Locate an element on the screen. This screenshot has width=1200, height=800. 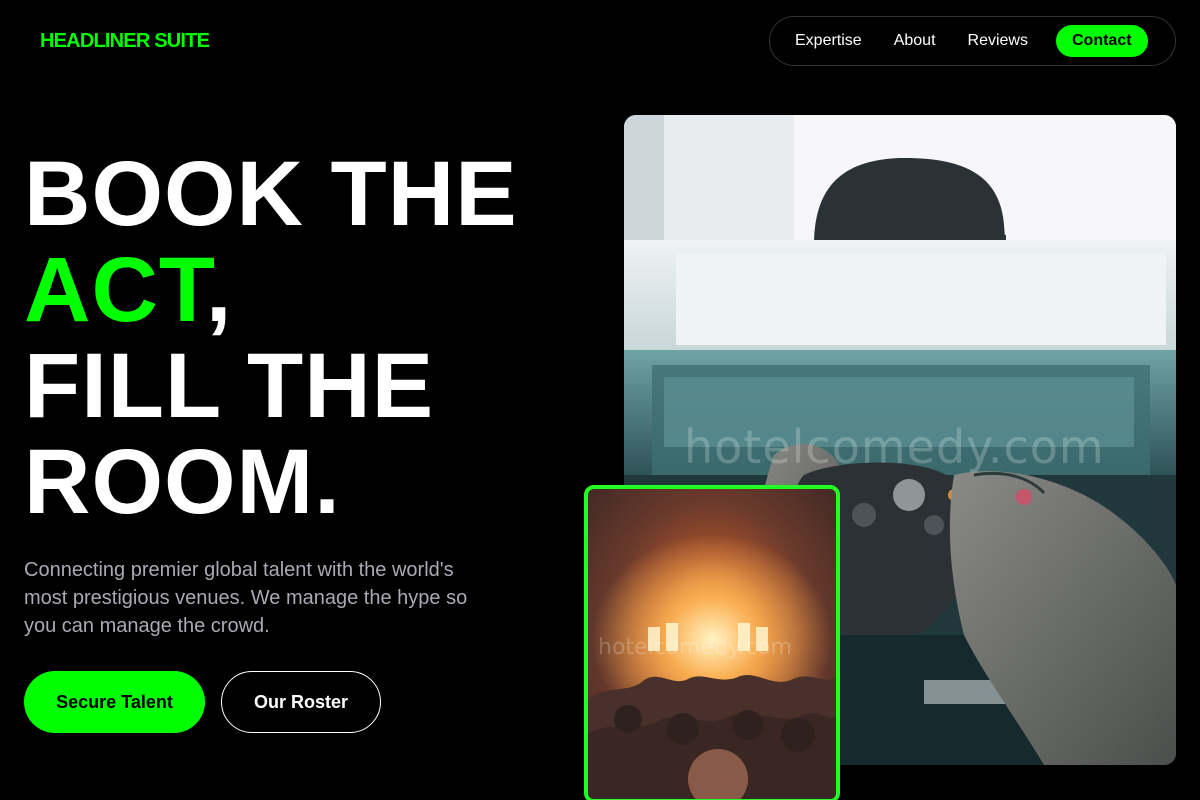
headline-line-4: ROOM. is located at coordinates (182, 482).